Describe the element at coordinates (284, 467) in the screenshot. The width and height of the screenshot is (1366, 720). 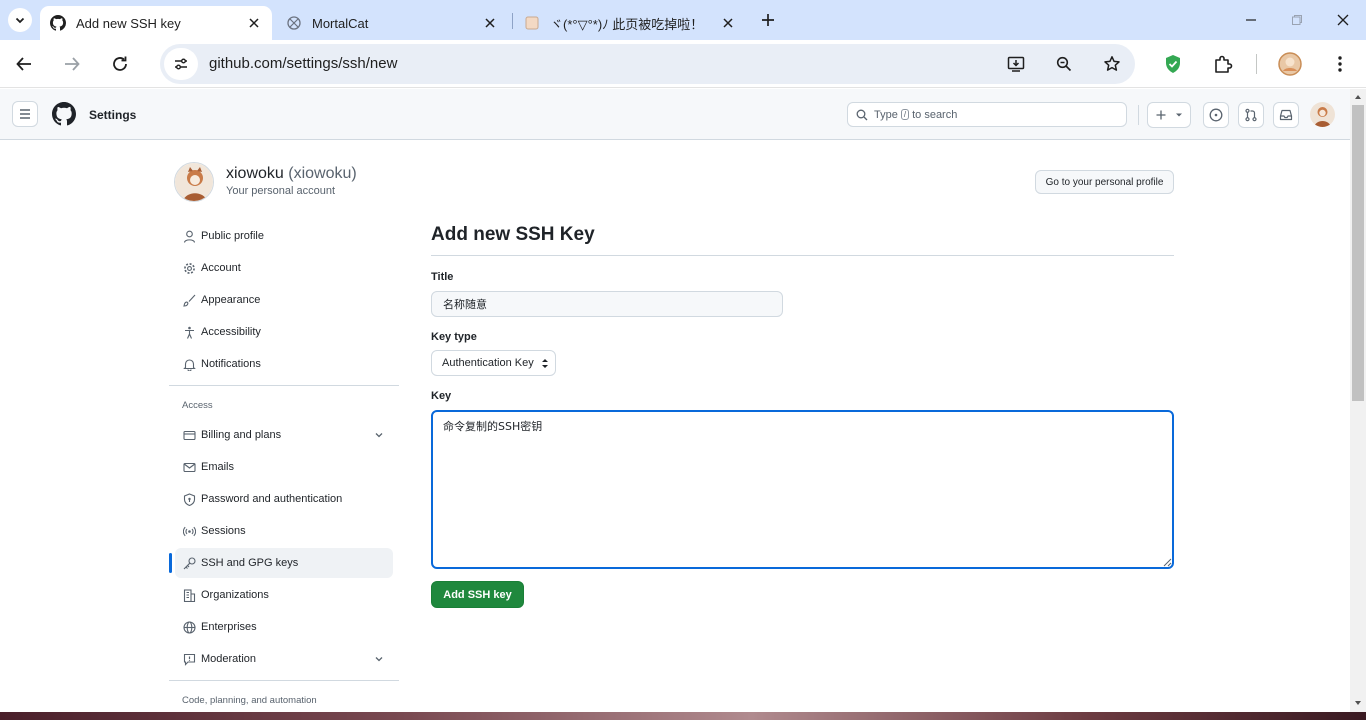
I see `sidebar-item-emails: Emails` at that location.